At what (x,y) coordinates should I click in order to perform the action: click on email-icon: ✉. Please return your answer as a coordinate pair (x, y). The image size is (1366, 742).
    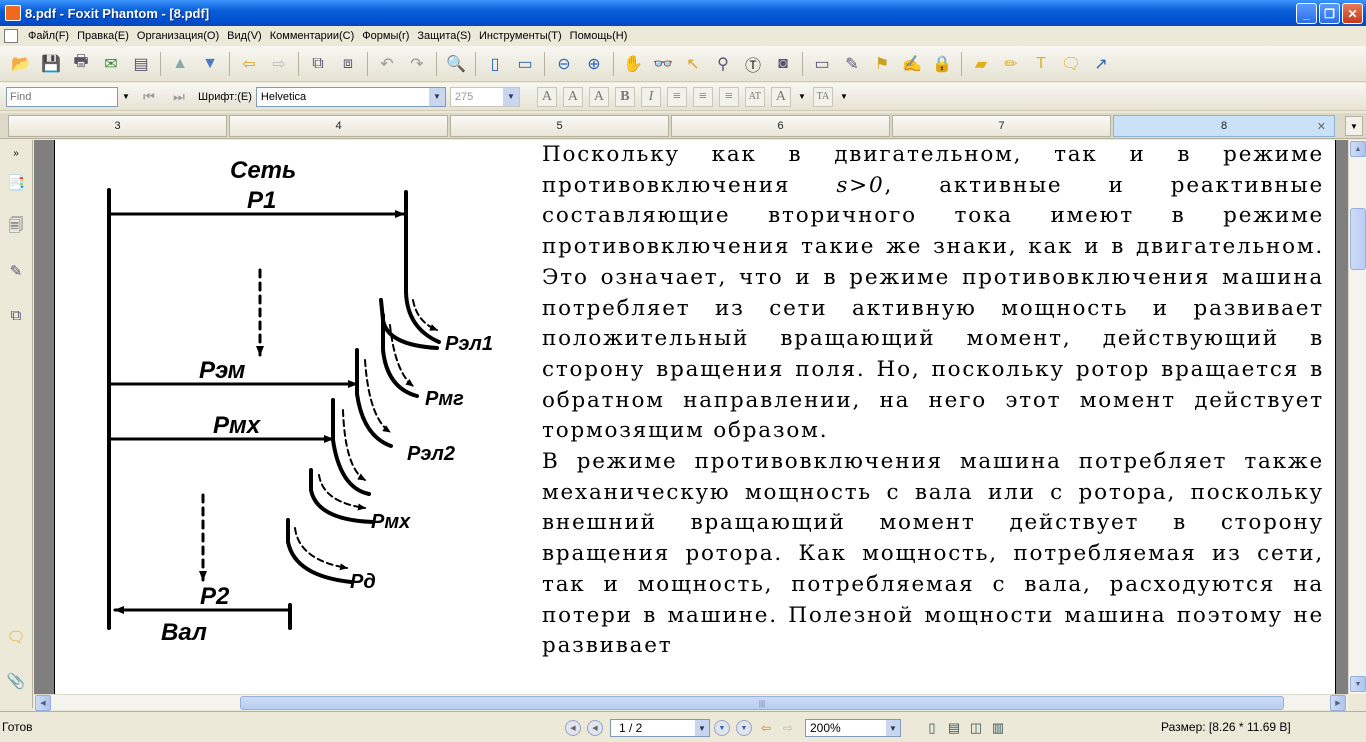
    Looking at the image, I should click on (111, 64).